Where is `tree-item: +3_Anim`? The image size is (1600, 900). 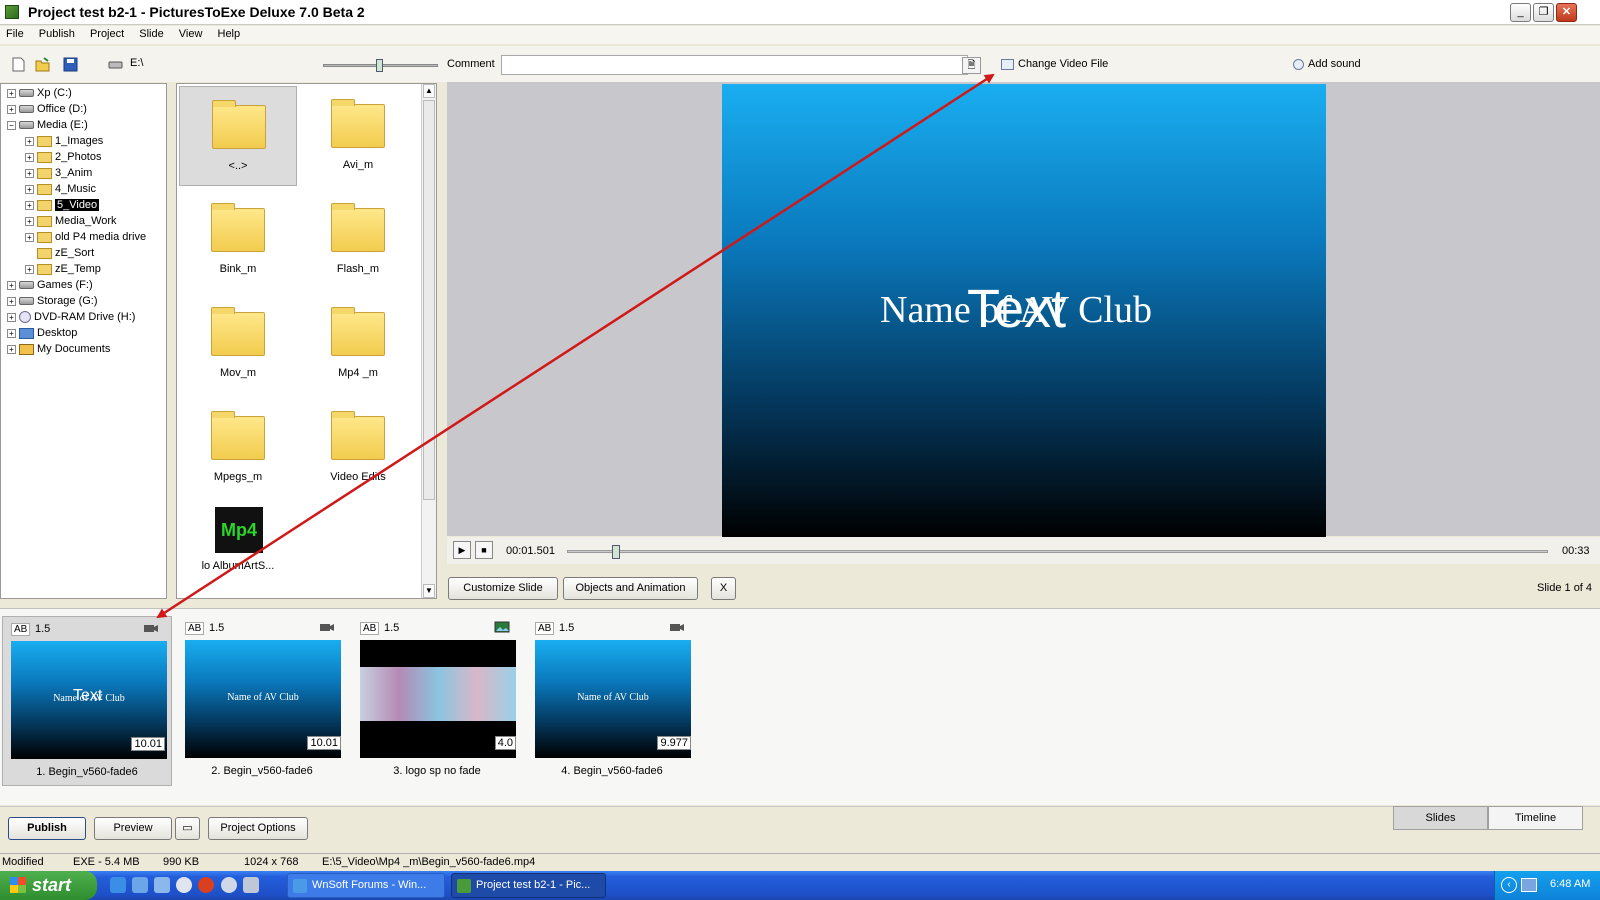
tree-item: +3_Anim is located at coordinates (58, 173).